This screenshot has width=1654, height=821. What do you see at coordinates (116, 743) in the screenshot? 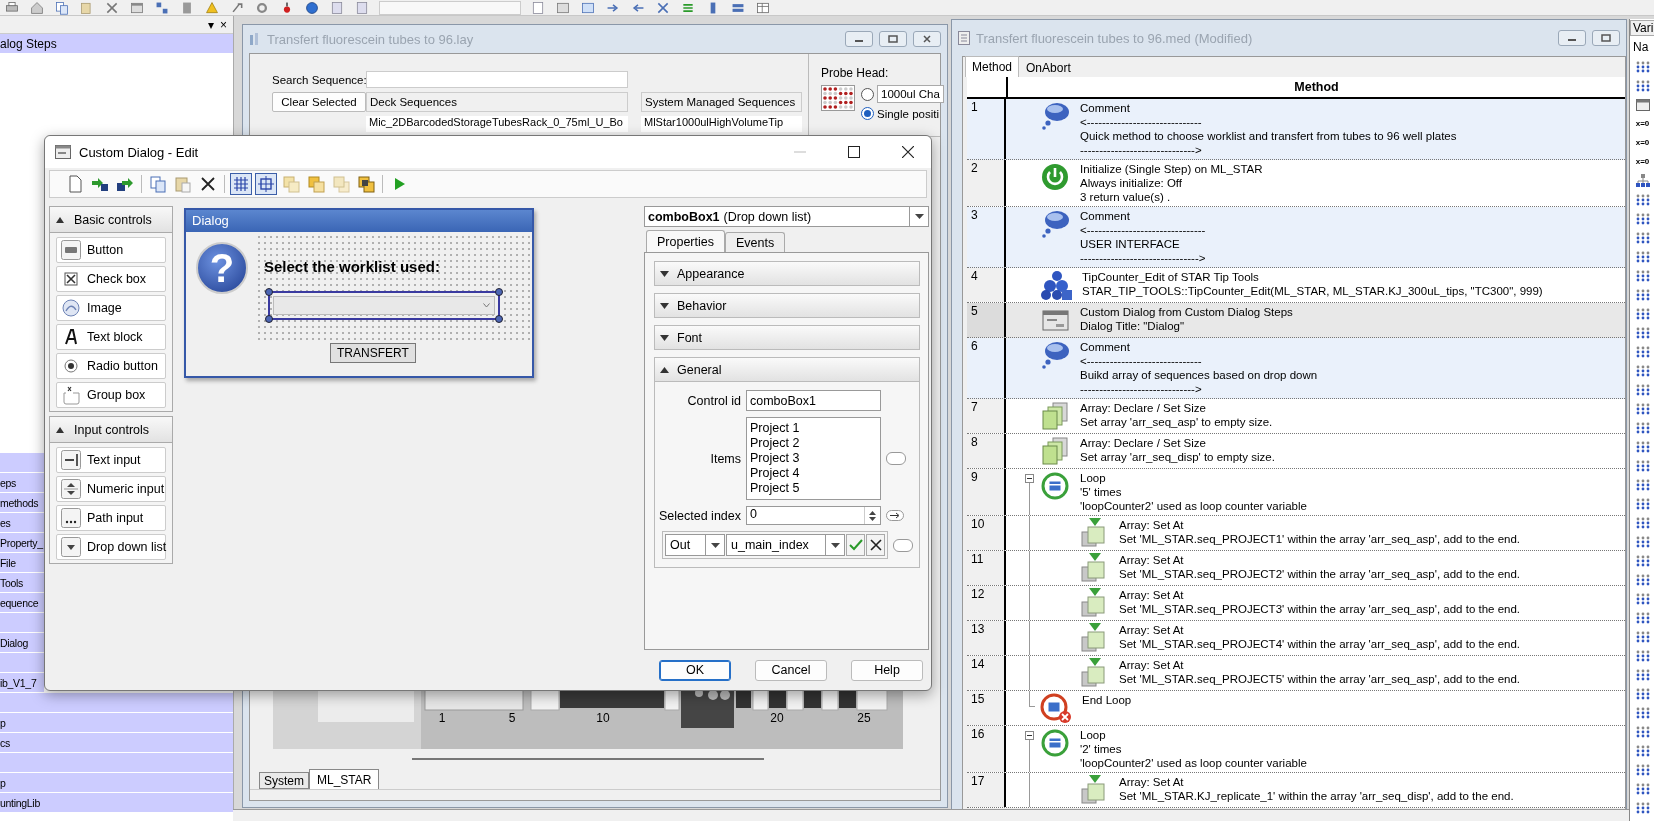
I see `toolbox-group: cs` at bounding box center [116, 743].